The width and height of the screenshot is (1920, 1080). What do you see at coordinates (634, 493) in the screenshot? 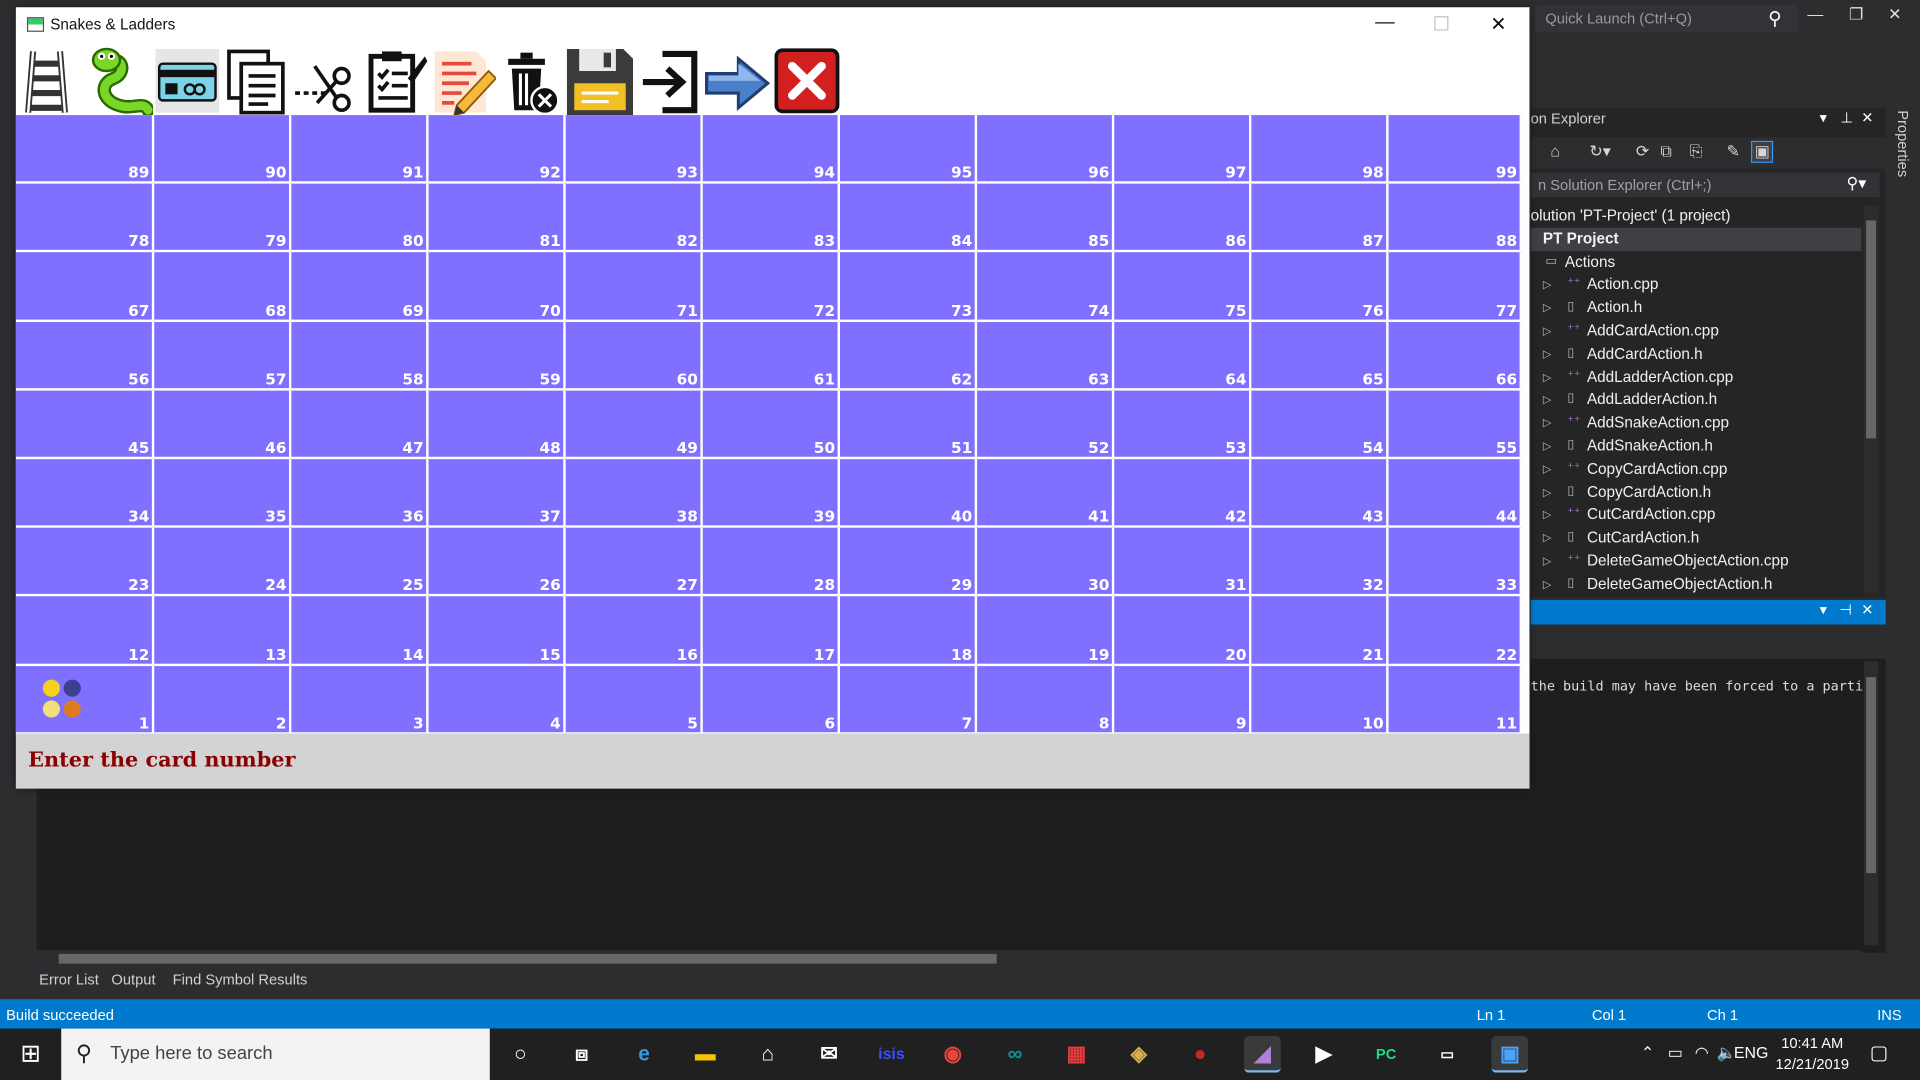
I see `board-cell: 38` at bounding box center [634, 493].